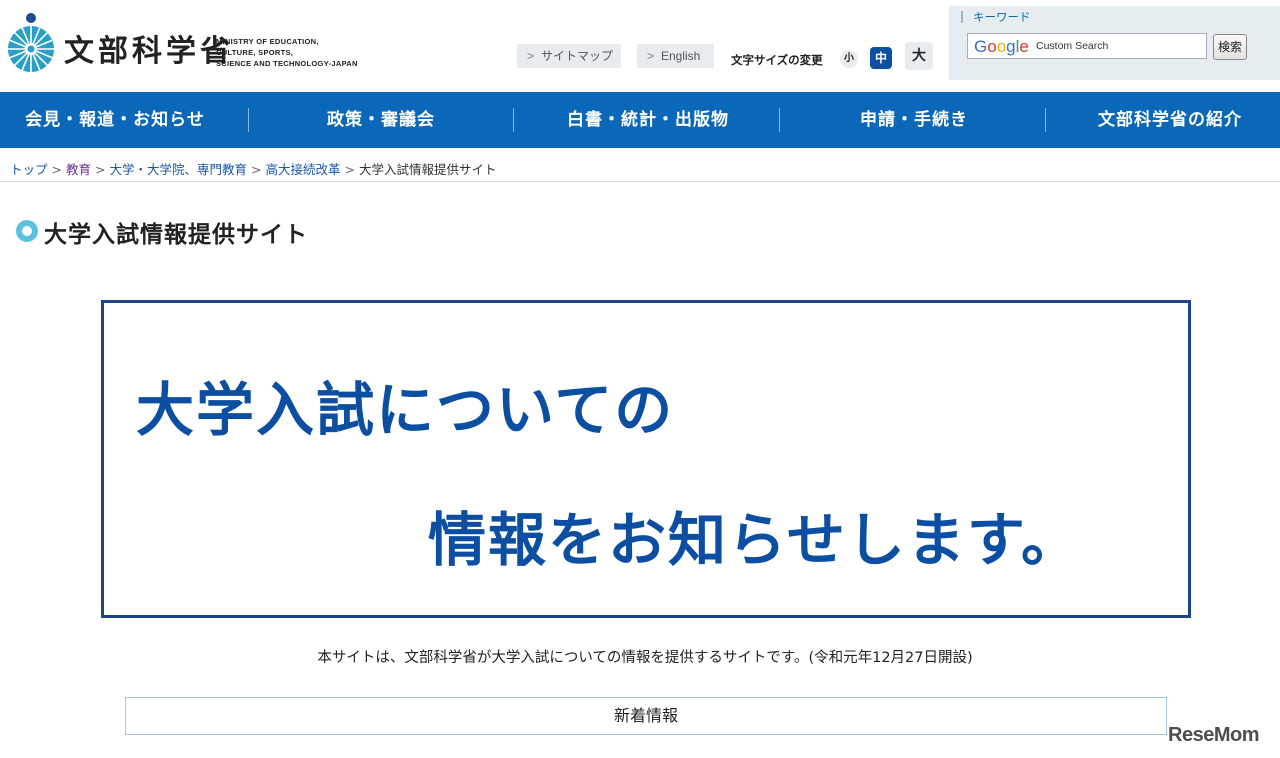 Image resolution: width=1280 pixels, height=758 pixels. Describe the element at coordinates (962, 17) in the screenshot. I see `keyword-marker` at that location.